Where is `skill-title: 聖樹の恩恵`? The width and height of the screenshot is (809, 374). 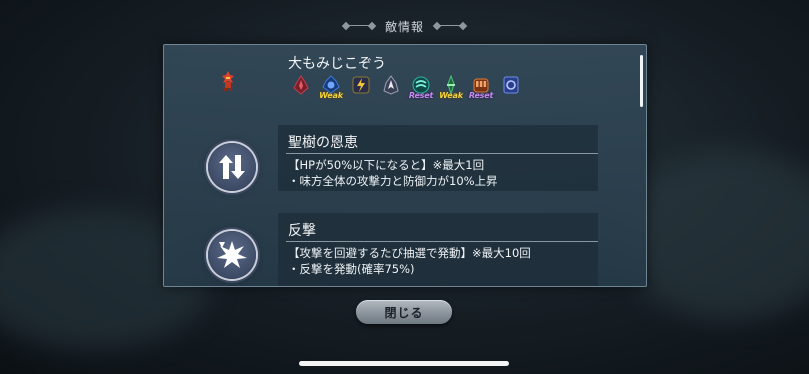 skill-title: 聖樹の恩恵 is located at coordinates (323, 143).